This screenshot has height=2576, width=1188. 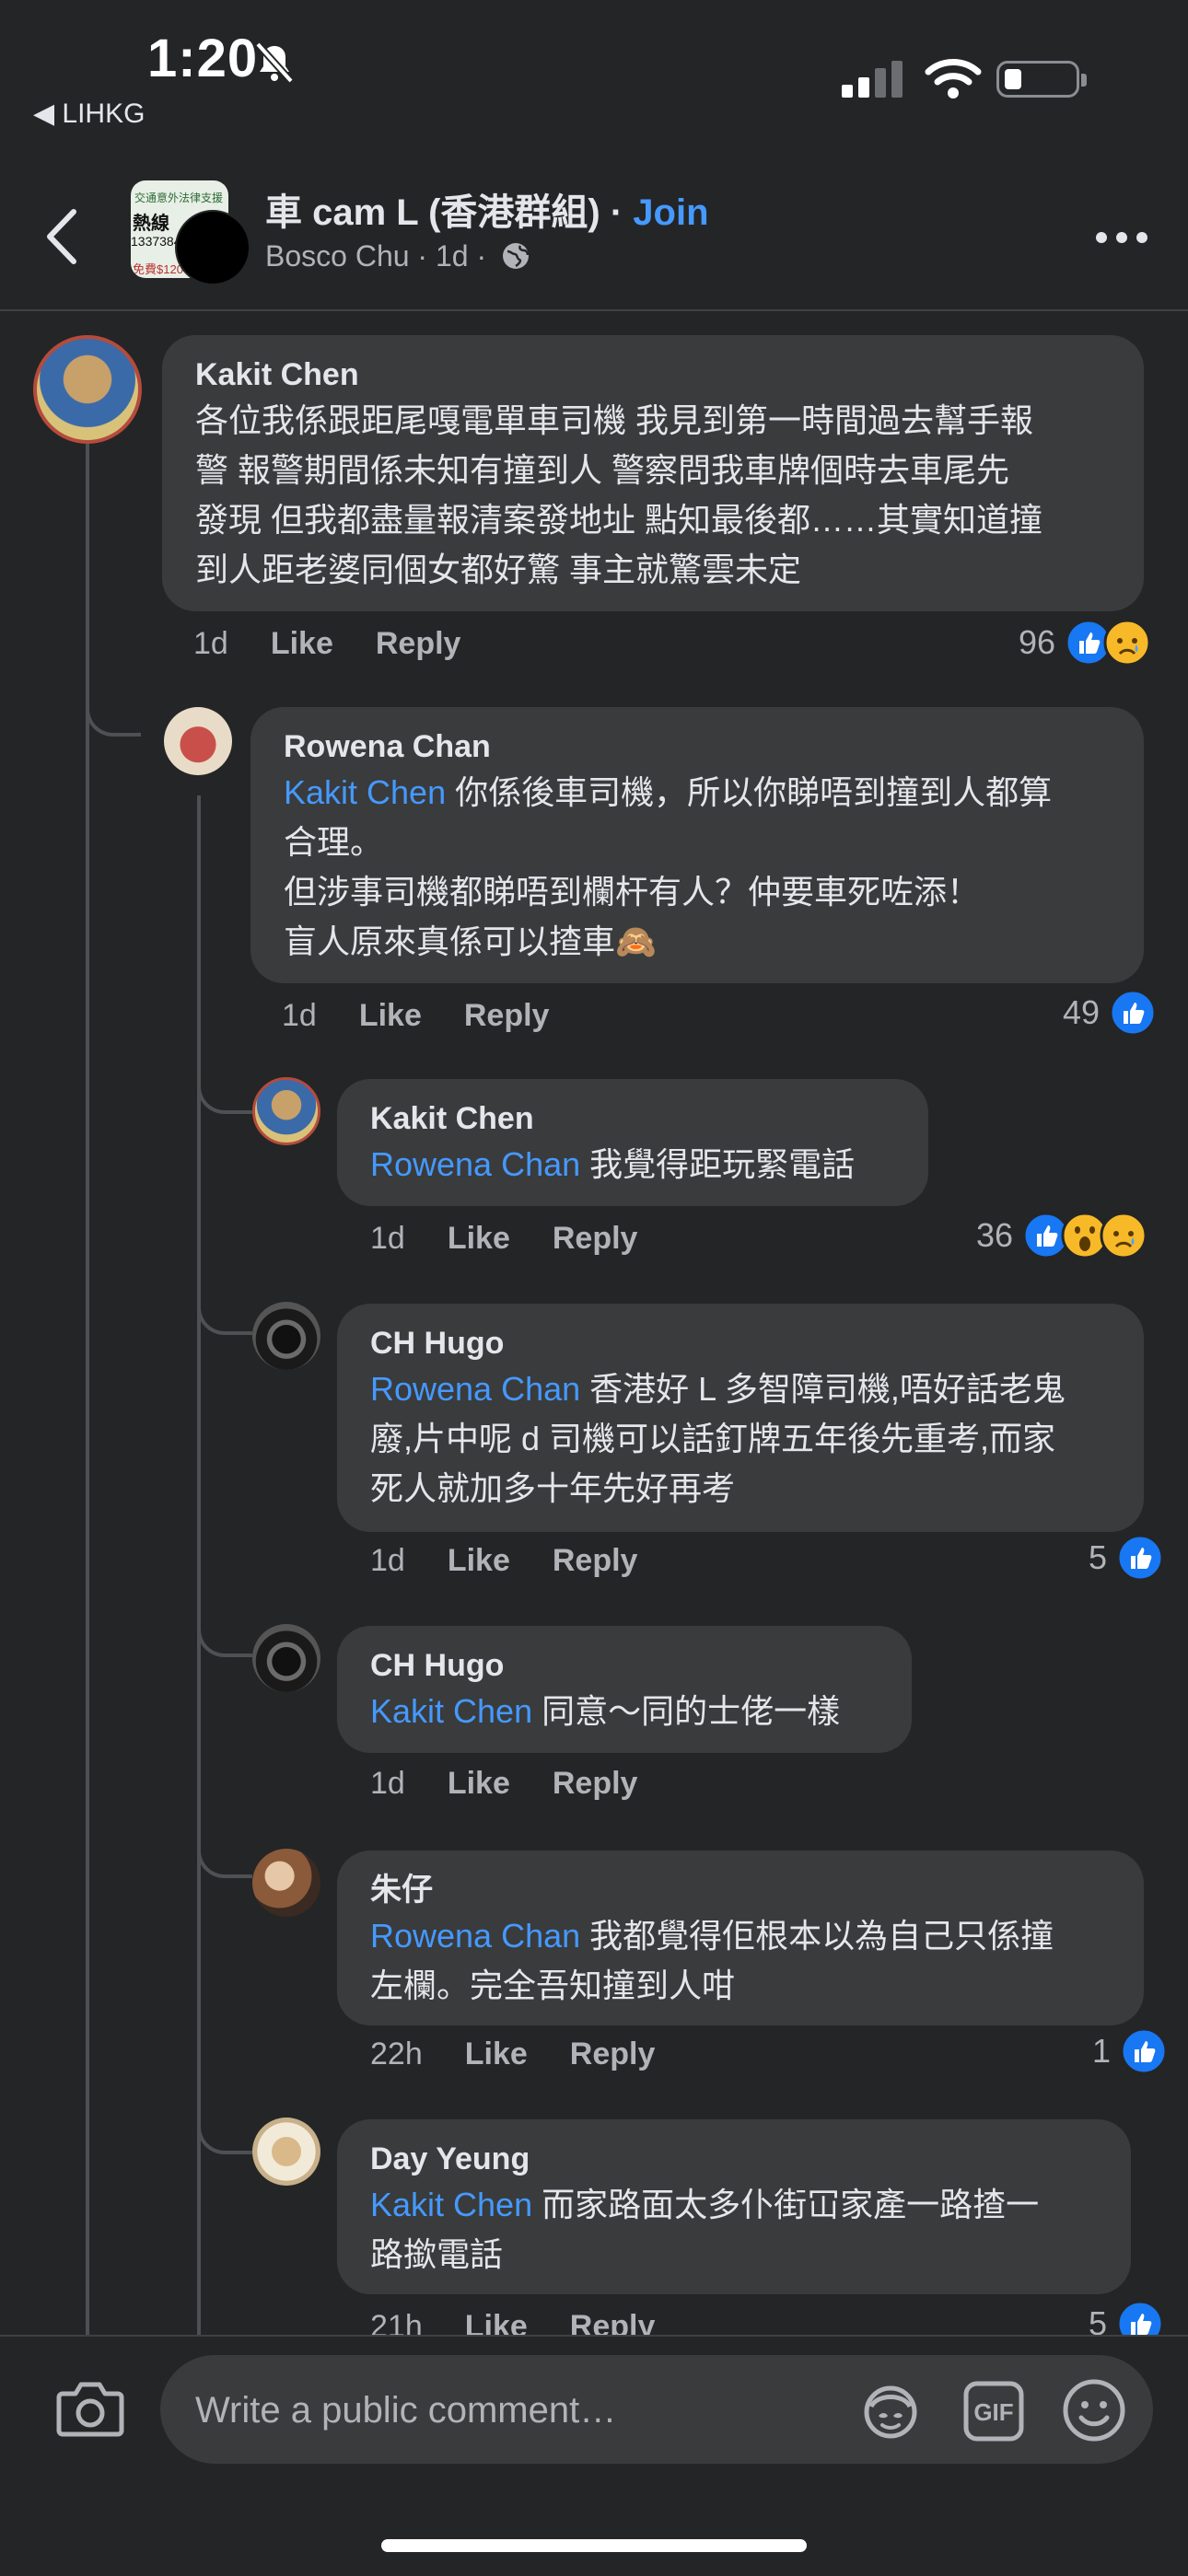 I want to click on reactions: 36, so click(x=1061, y=1235).